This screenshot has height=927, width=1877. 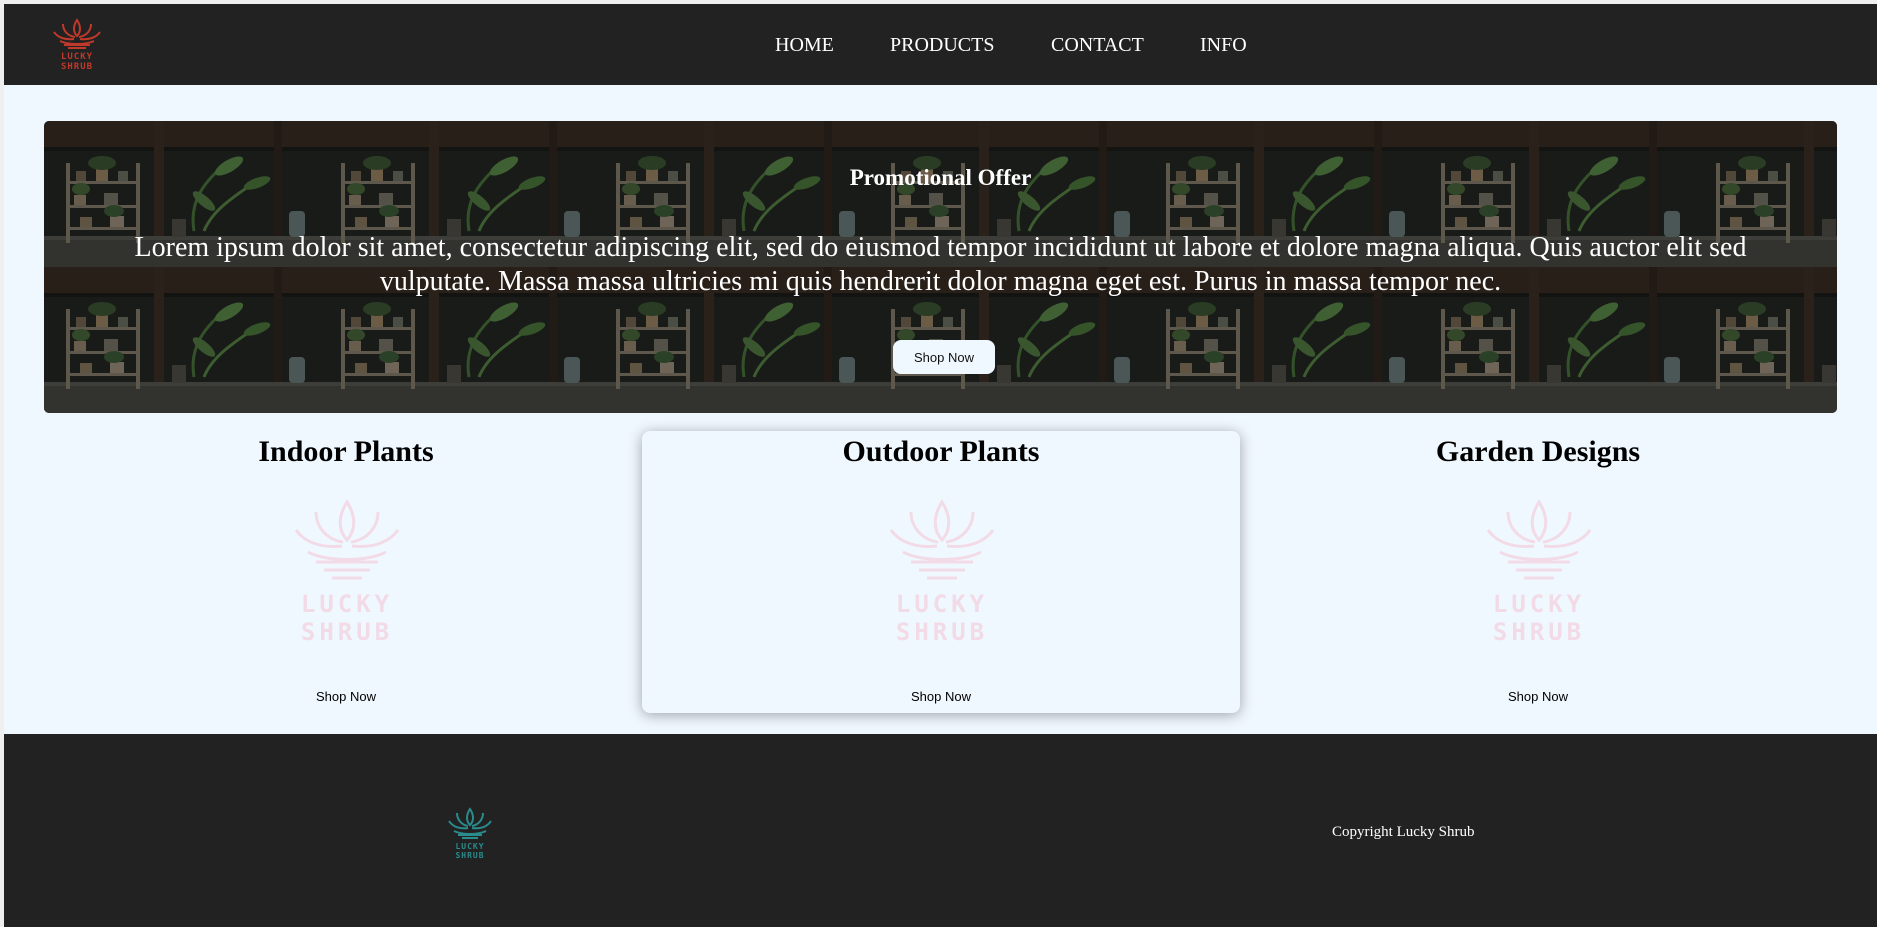 I want to click on garden-shop-now-button: Shop Now, so click(x=1538, y=696).